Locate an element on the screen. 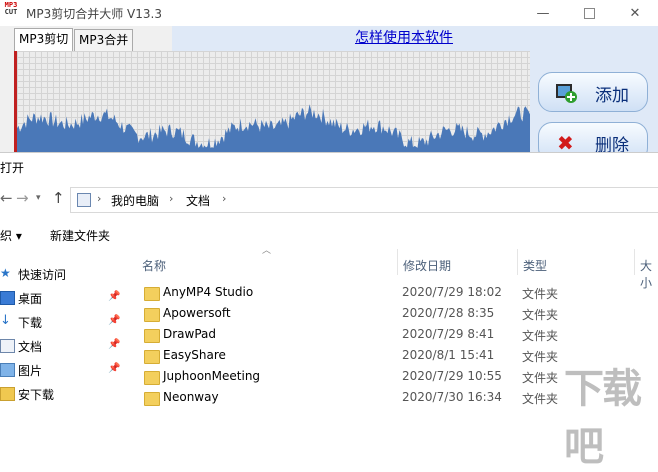  app-title: MP3剪切合并大师 V13.3 is located at coordinates (94, 14).